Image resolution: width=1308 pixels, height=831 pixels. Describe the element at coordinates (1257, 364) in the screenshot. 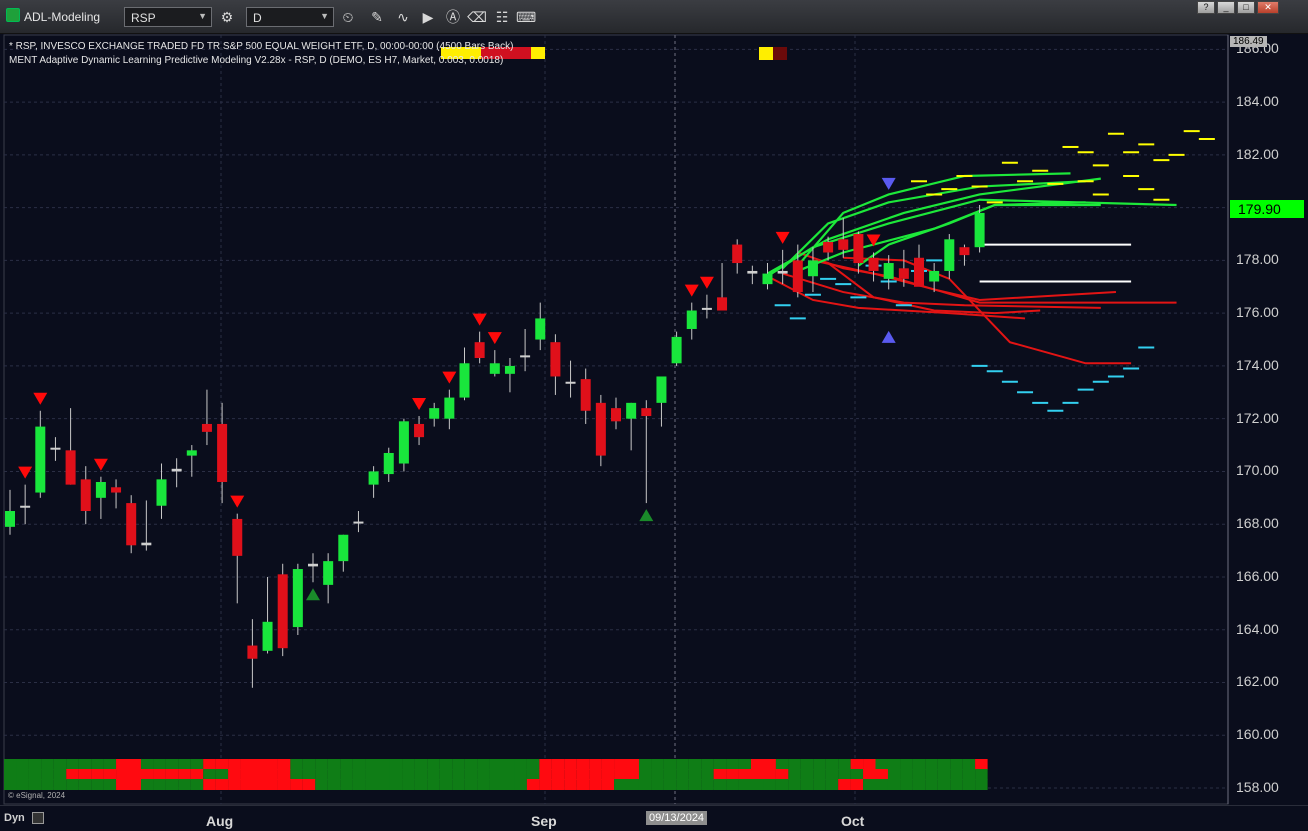

I see `y-tick-label: 174.00` at that location.